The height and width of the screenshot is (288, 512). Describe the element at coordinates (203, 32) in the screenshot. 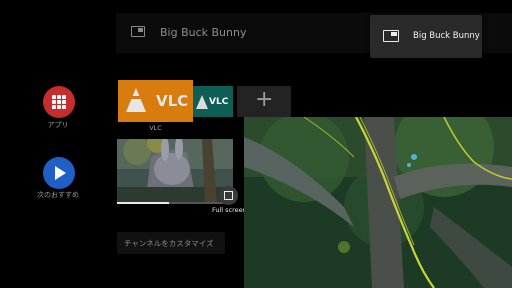

I see `search-bar-title: Big Buck Bunny` at that location.